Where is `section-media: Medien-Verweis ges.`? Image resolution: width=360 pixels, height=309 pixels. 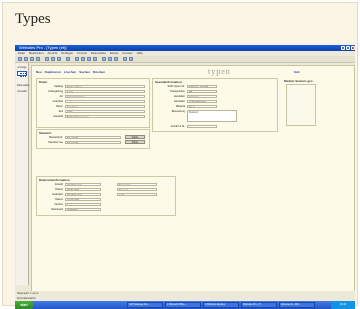 section-media: Medien-Verweis ges. is located at coordinates (302, 103).